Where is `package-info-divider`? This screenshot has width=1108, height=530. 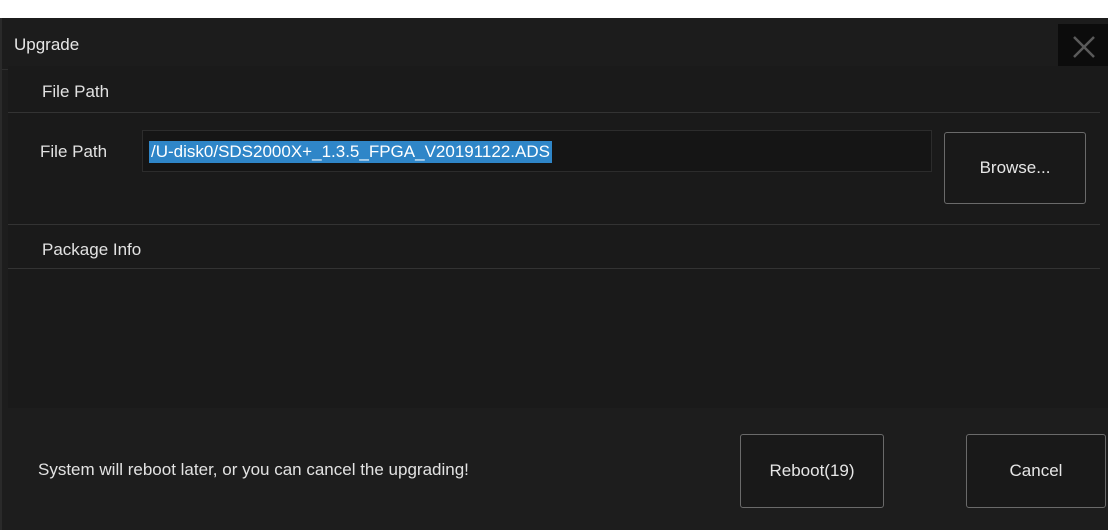
package-info-divider is located at coordinates (554, 268).